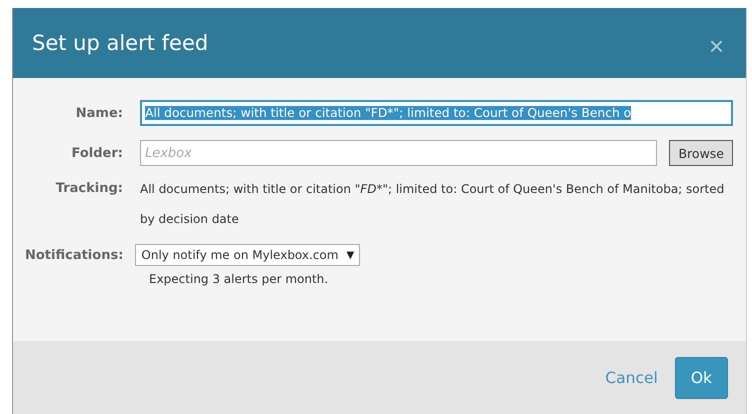 The image size is (752, 414). I want to click on name-label: Name:, so click(98, 113).